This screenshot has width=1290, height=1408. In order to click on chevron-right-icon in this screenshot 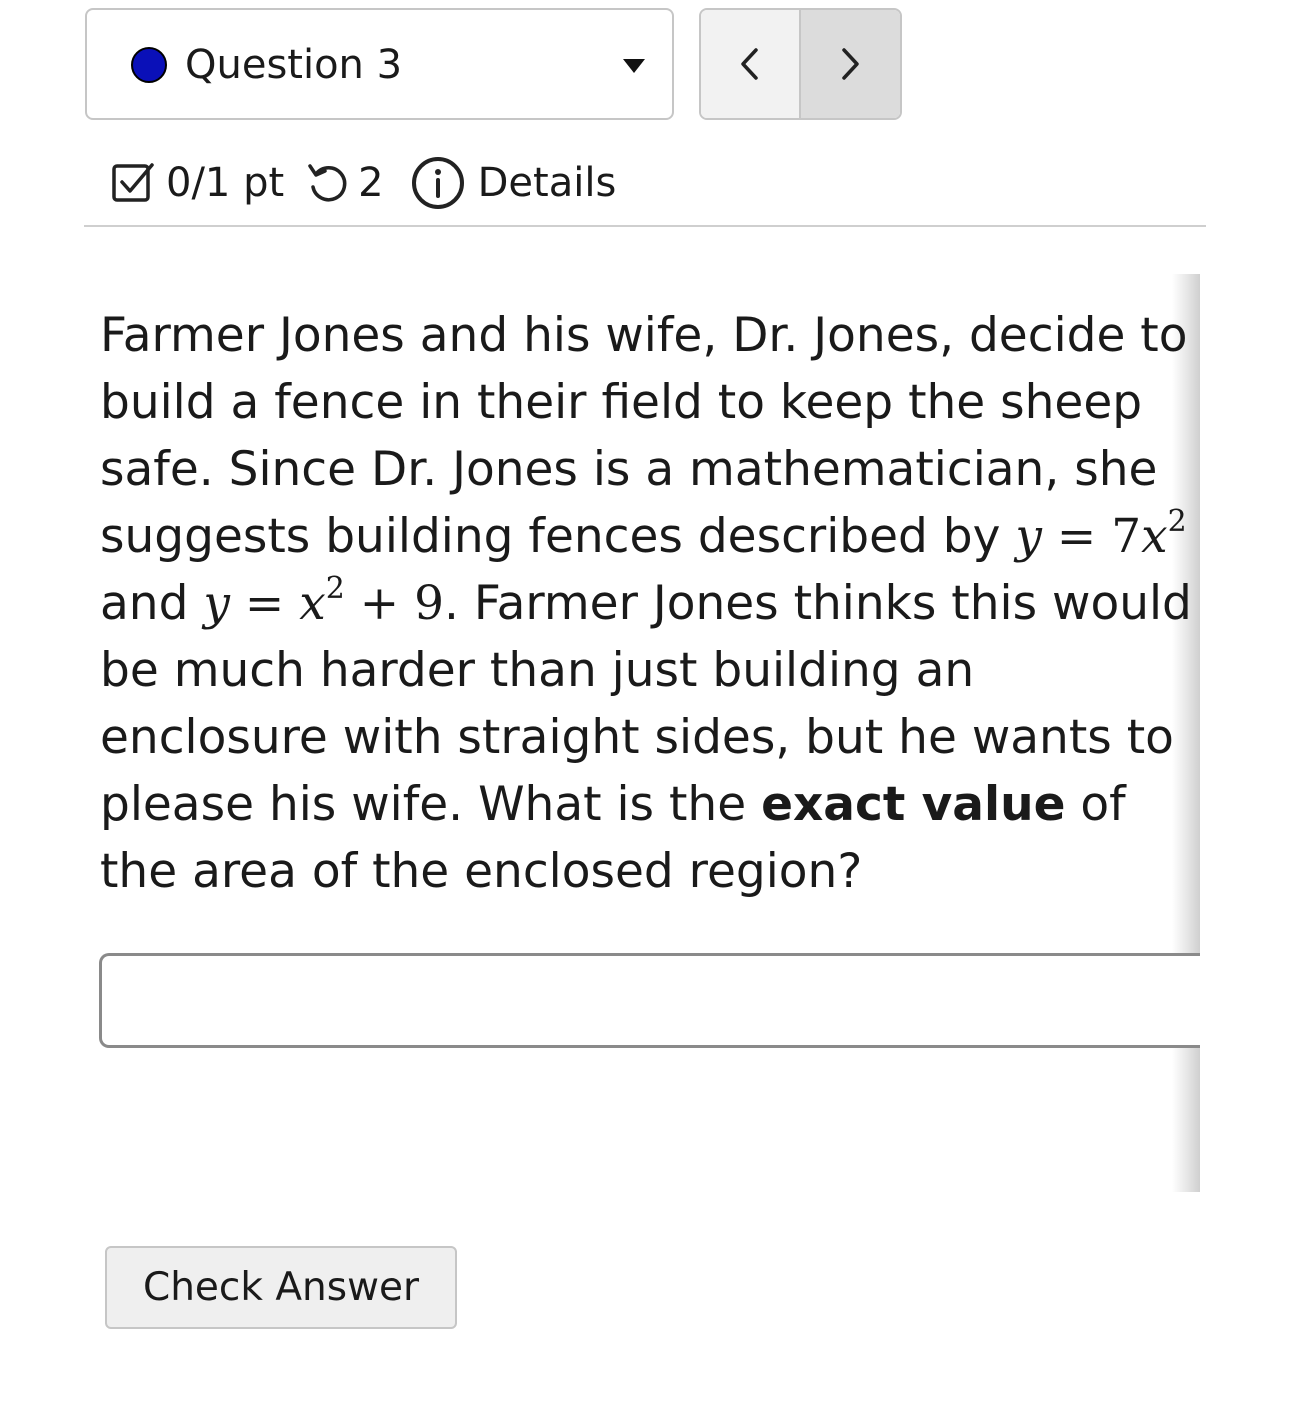, I will do `click(850, 64)`.